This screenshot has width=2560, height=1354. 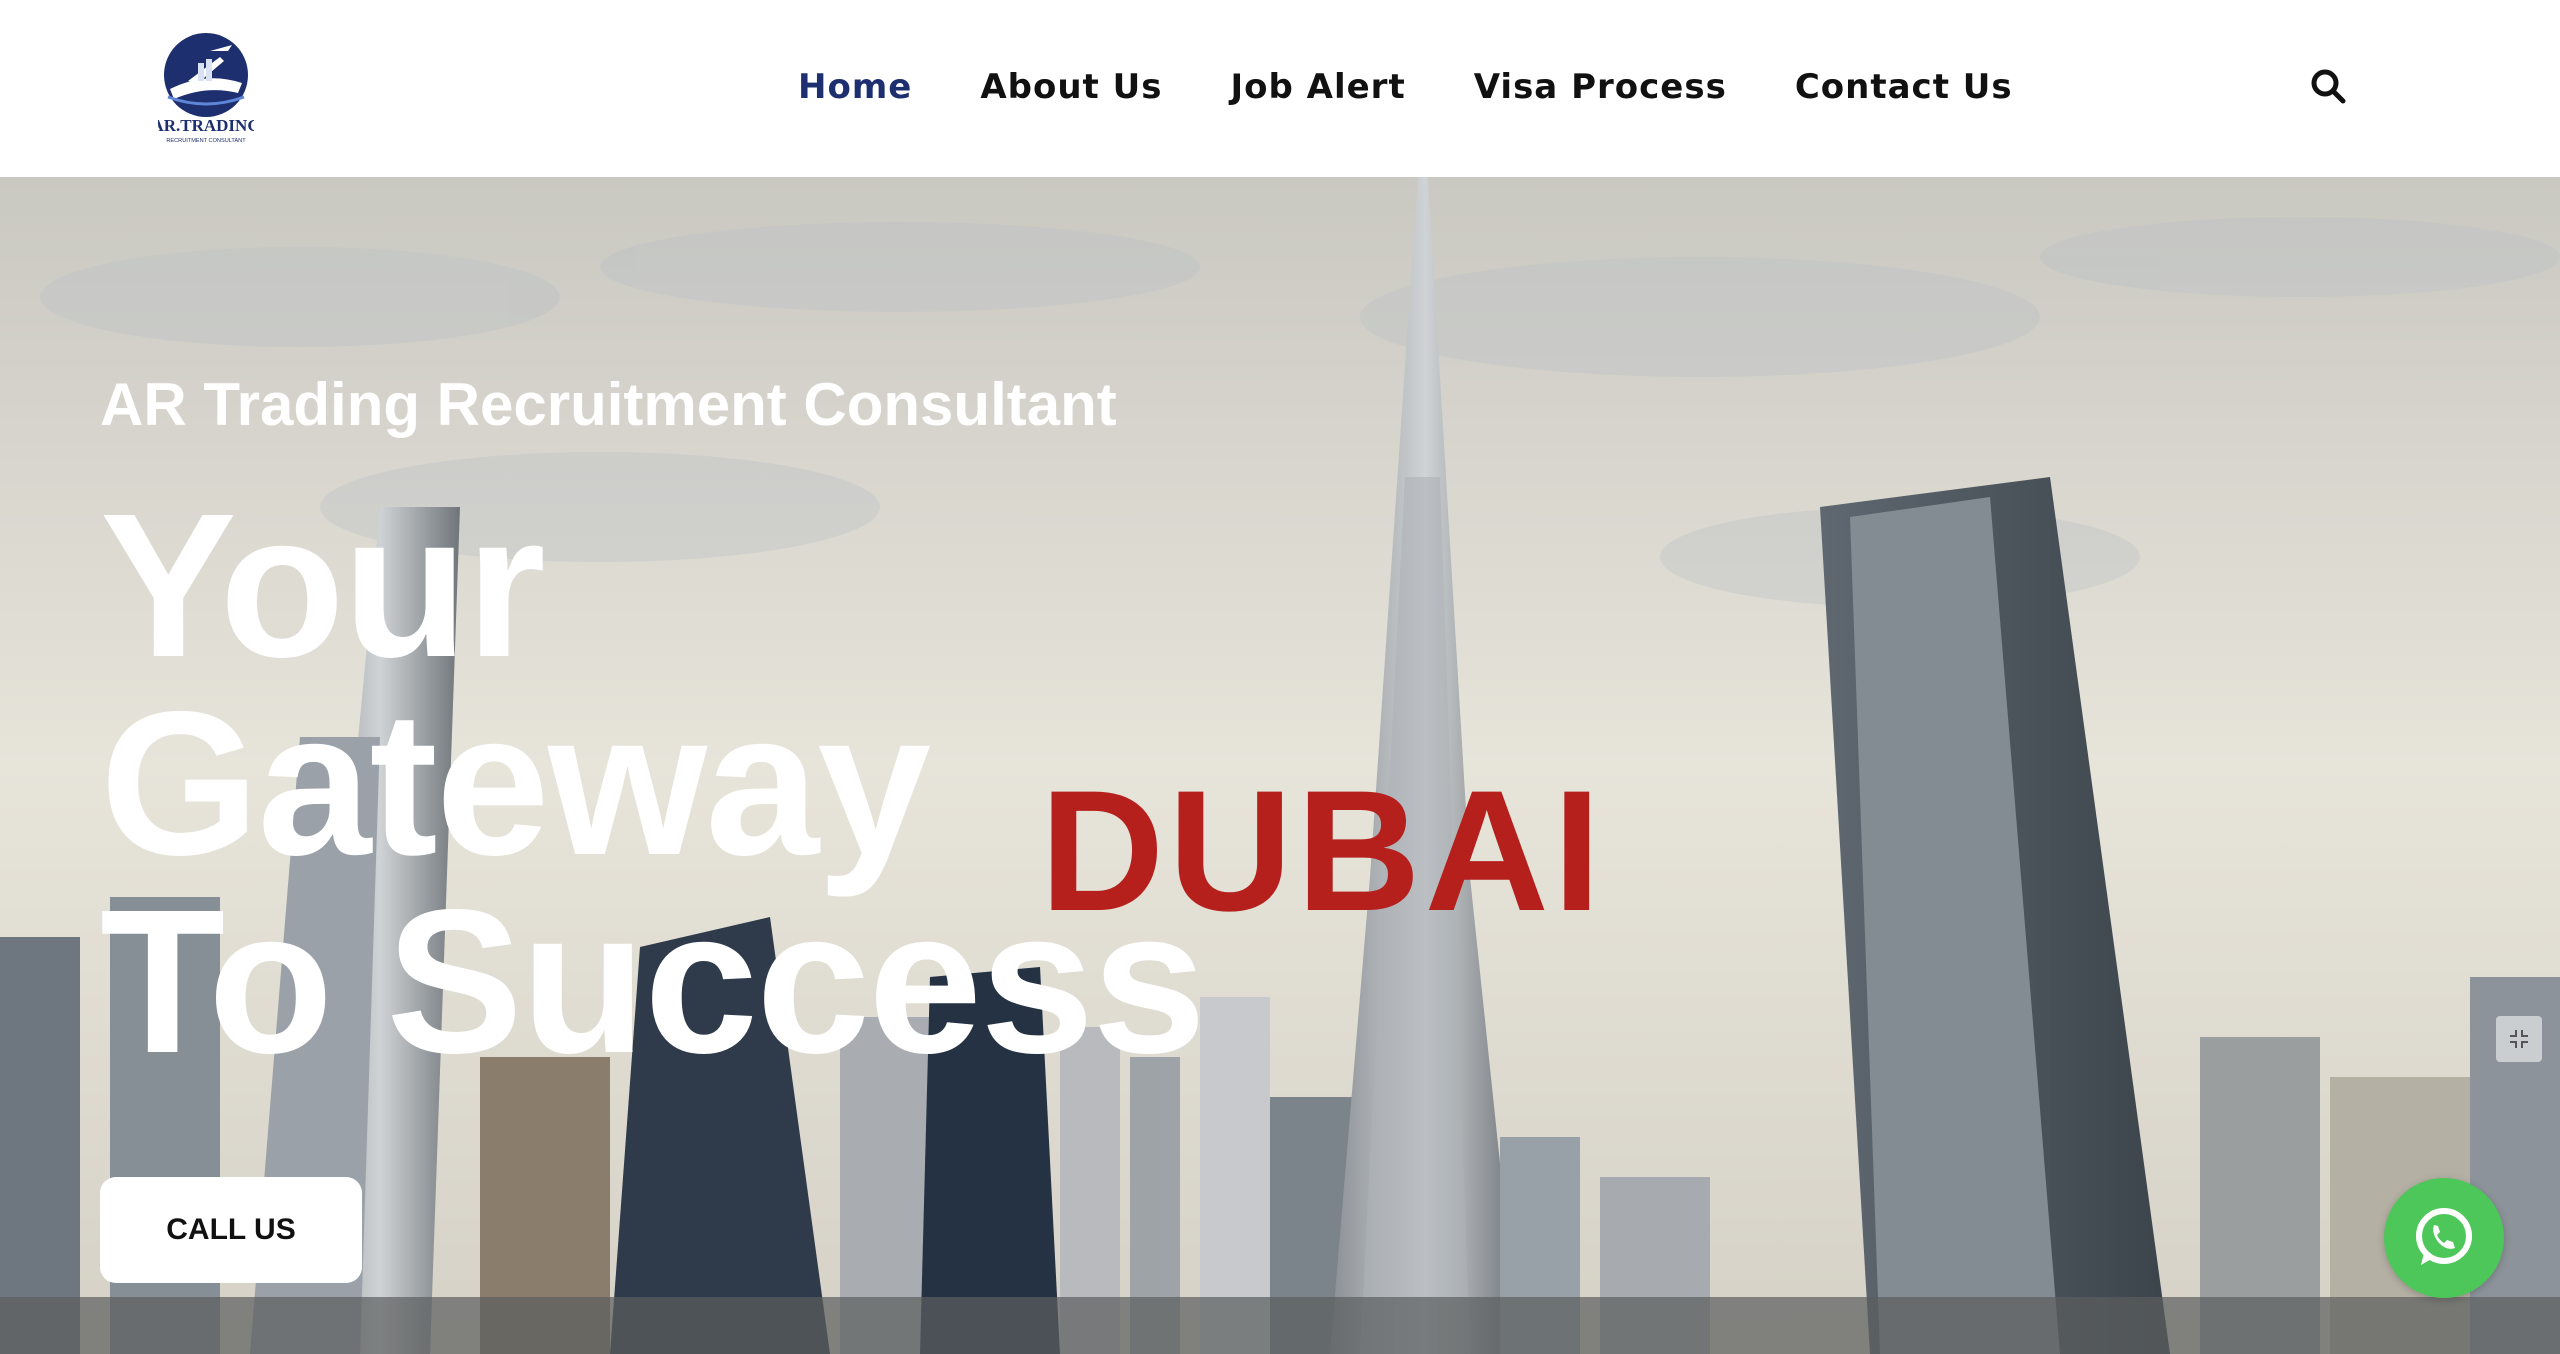 I want to click on search-button, so click(x=2329, y=87).